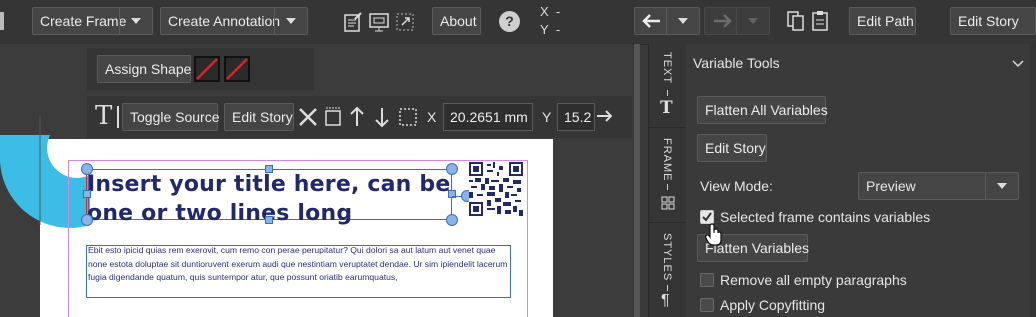  I want to click on pilcrow-glyph: ¶, so click(665, 300).